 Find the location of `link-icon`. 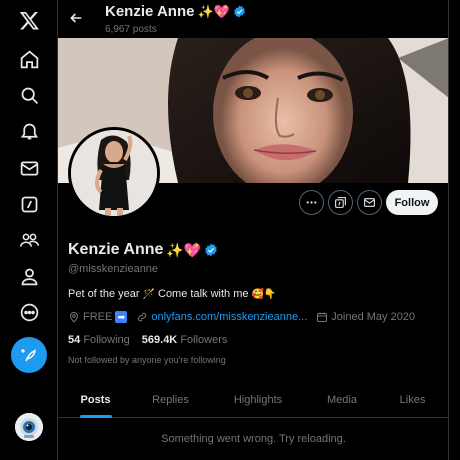

link-icon is located at coordinates (142, 317).